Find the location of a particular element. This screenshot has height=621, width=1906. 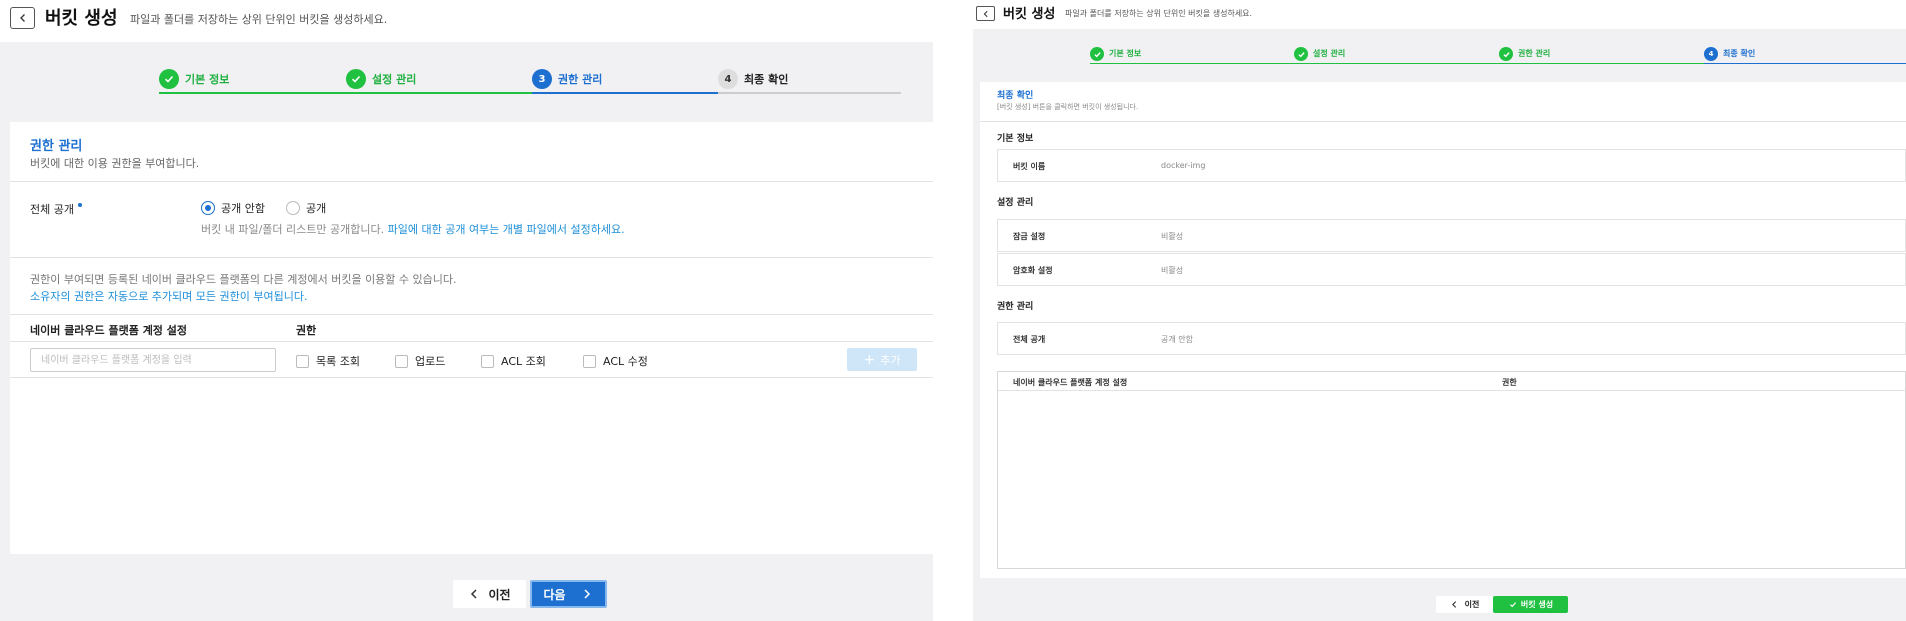

group-title-basic: 기본 정보 is located at coordinates (1015, 139).